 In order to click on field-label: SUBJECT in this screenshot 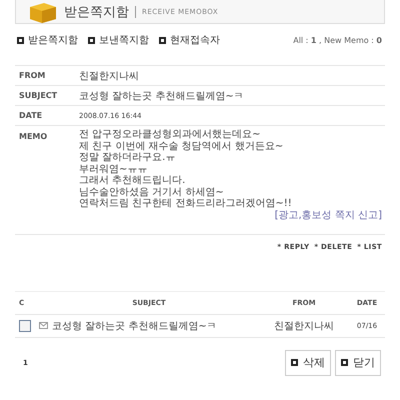, I will do `click(38, 95)`.